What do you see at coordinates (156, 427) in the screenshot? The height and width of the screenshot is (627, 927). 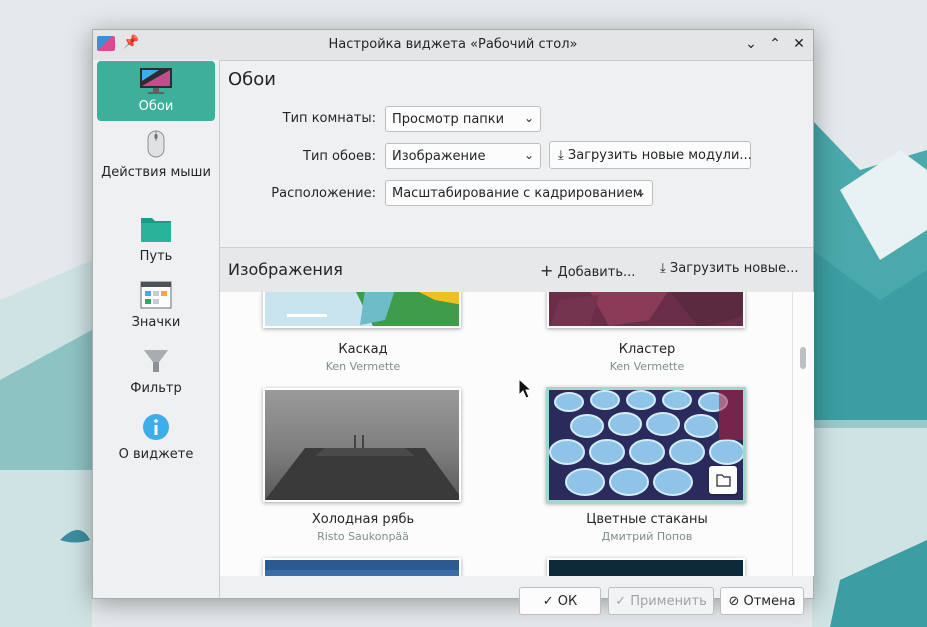 I see `info-icon` at bounding box center [156, 427].